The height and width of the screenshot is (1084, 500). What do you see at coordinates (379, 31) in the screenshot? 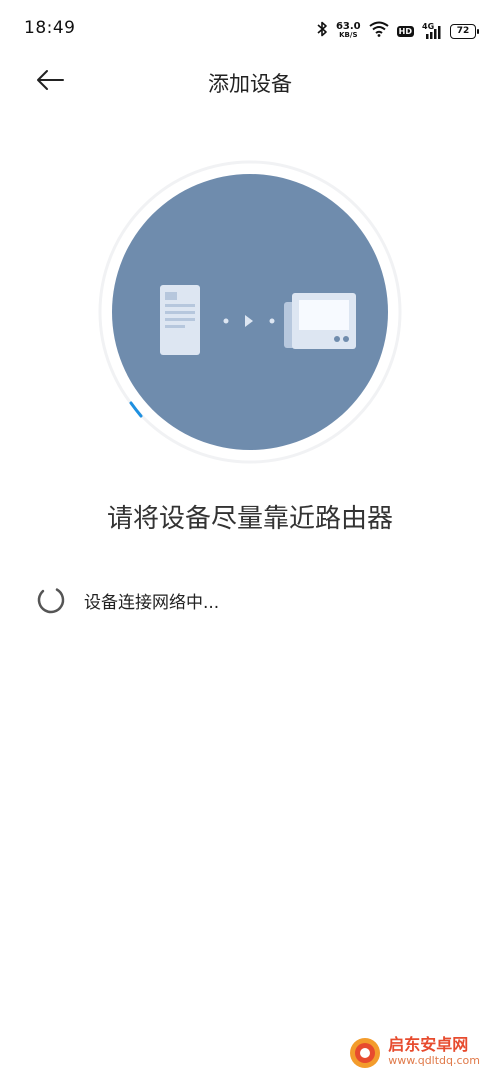
I see `wifi-icon` at bounding box center [379, 31].